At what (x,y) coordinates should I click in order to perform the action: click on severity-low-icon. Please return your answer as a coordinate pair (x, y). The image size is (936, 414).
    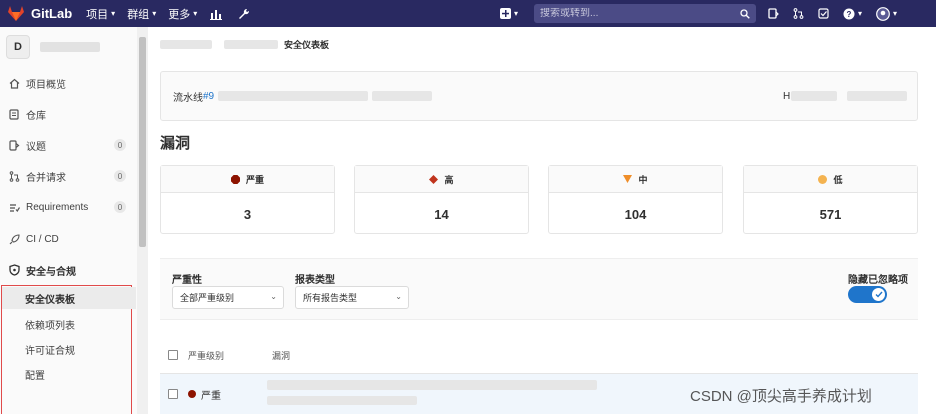
    Looking at the image, I should click on (823, 179).